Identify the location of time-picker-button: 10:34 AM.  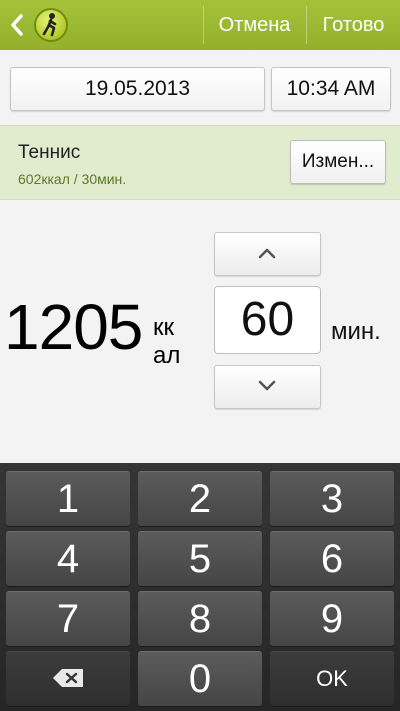
(331, 89).